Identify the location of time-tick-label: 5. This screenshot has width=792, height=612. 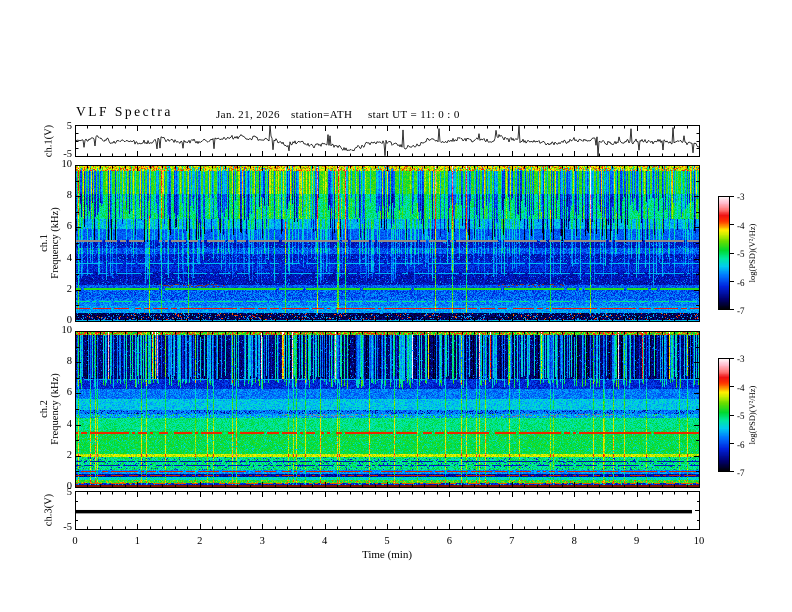
(387, 541).